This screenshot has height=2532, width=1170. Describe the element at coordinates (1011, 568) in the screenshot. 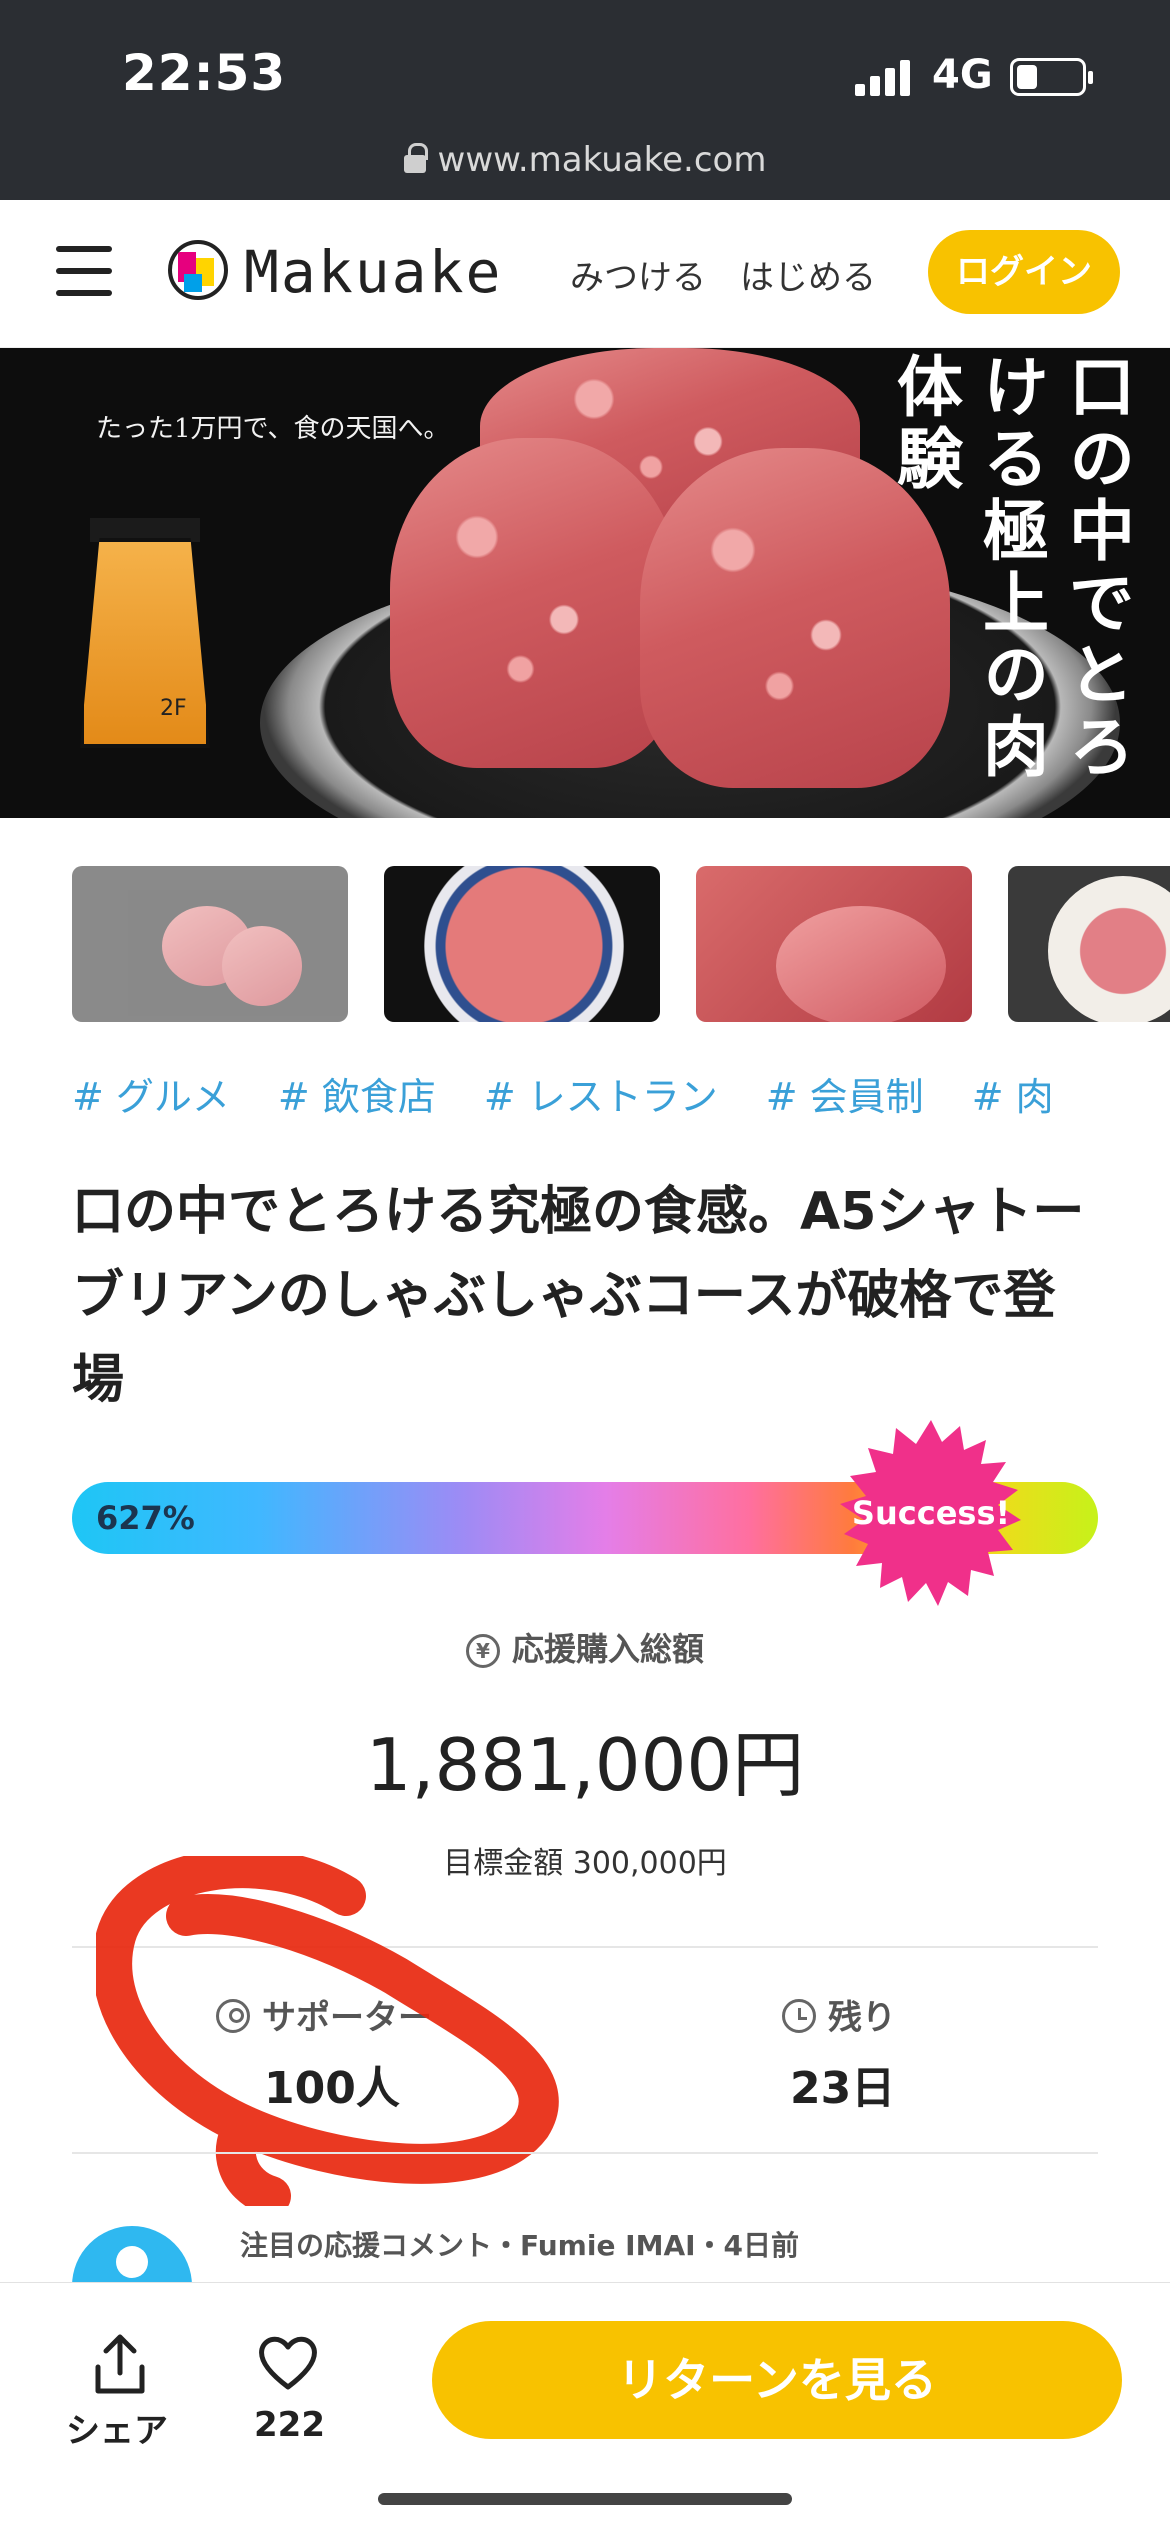

I see `hero-title: 口の中でとろける極上の肉体験` at that location.